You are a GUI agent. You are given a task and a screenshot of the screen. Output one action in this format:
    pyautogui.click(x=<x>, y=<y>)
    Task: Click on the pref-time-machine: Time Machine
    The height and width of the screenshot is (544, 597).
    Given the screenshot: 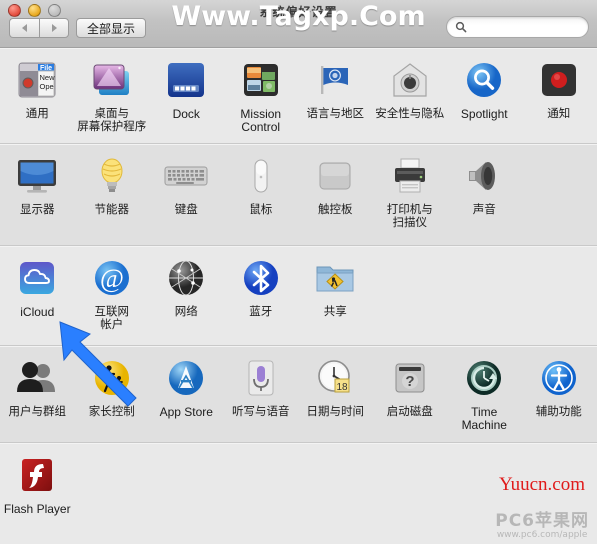 What is the action you would take?
    pyautogui.click(x=484, y=398)
    